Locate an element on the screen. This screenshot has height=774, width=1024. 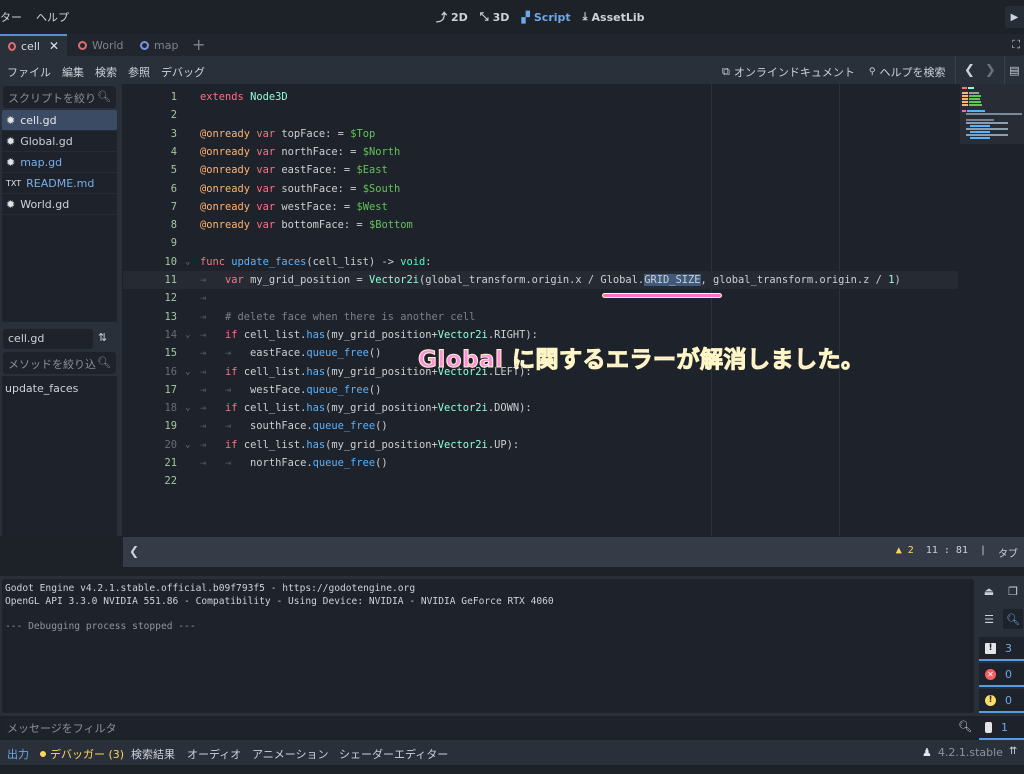
method-filter-input: メソッドを絞り込 🔍︎ is located at coordinates (59, 363).